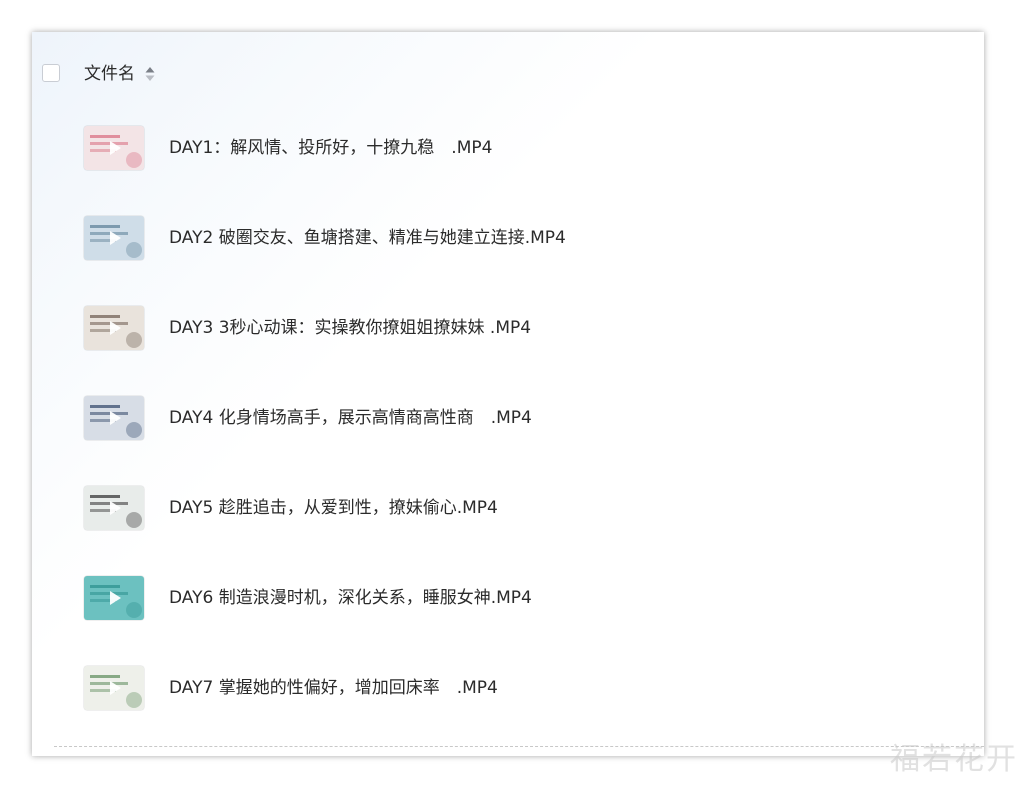  I want to click on file-name: DAY2 破圈交友、鱼塘搭建、精准与她建立连接.MP4, so click(367, 238).